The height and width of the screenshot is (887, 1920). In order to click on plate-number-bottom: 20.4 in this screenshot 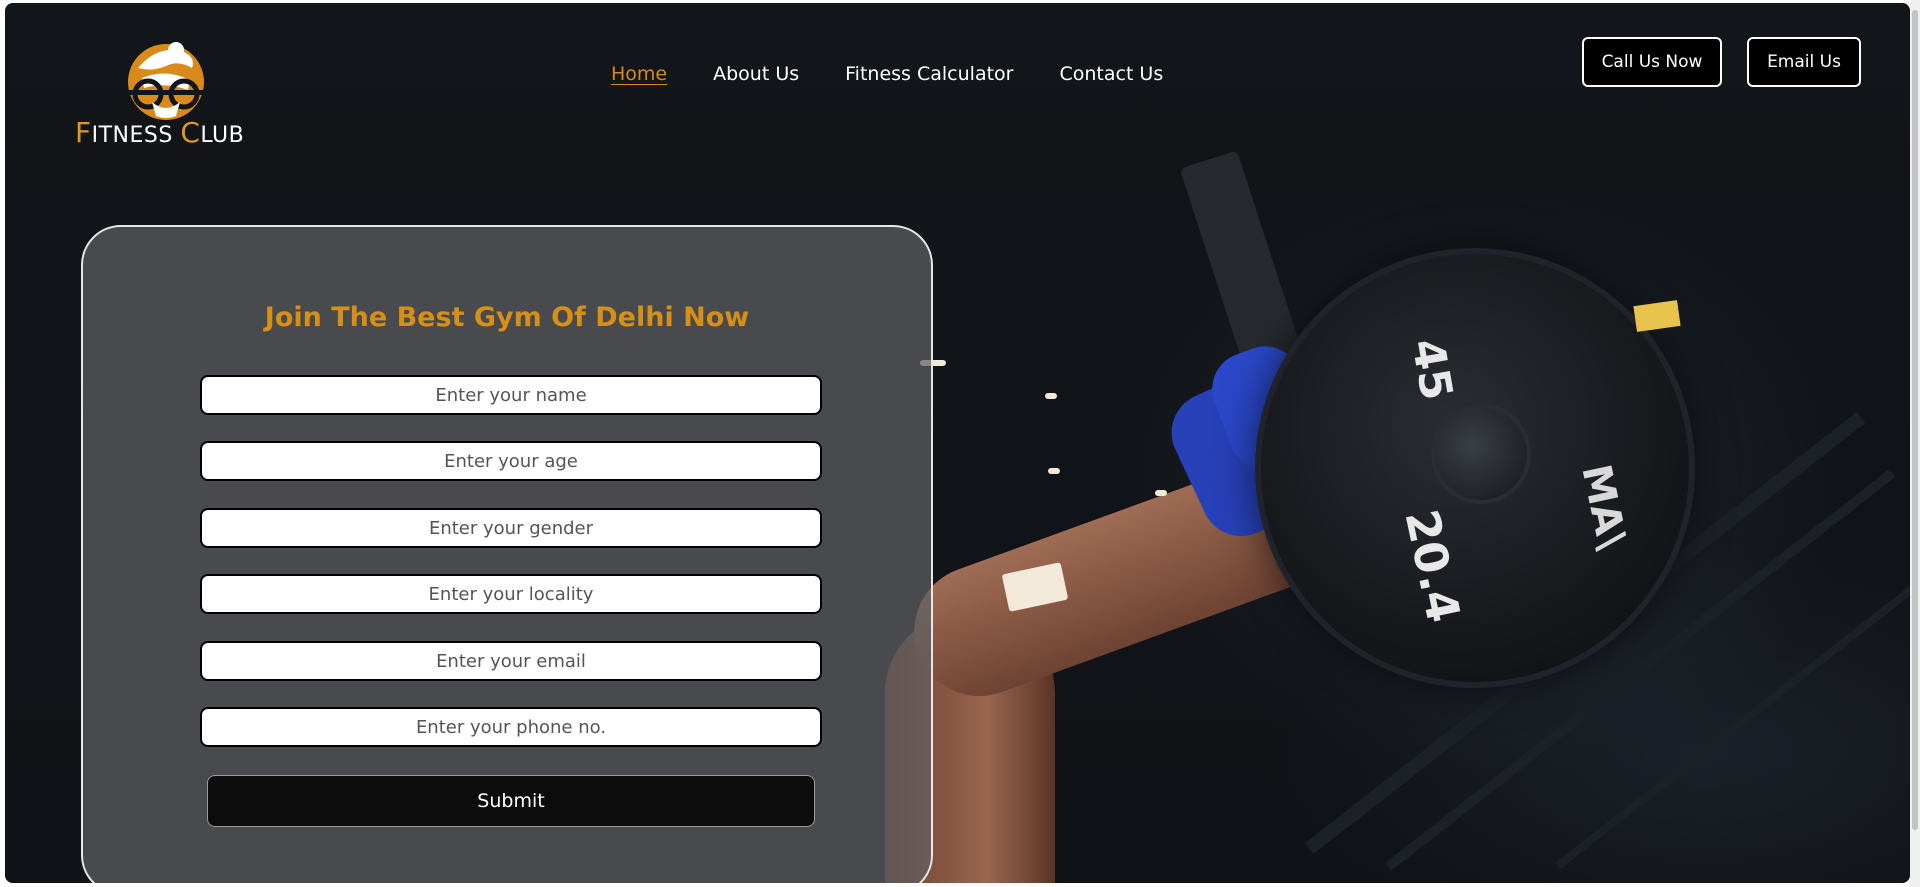, I will do `click(1432, 566)`.